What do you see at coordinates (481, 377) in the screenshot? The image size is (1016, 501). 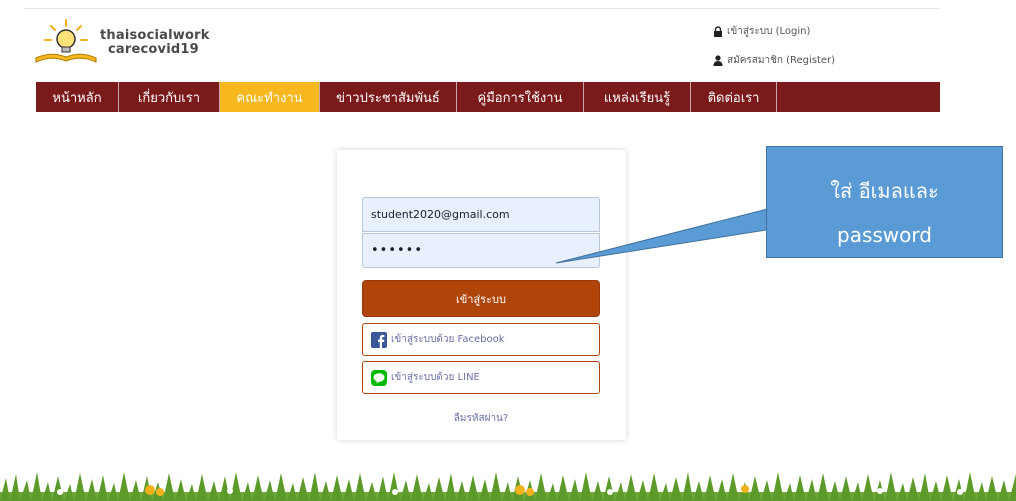 I see `line-login-button: เข้าสู่ระบบด้วย LINE` at bounding box center [481, 377].